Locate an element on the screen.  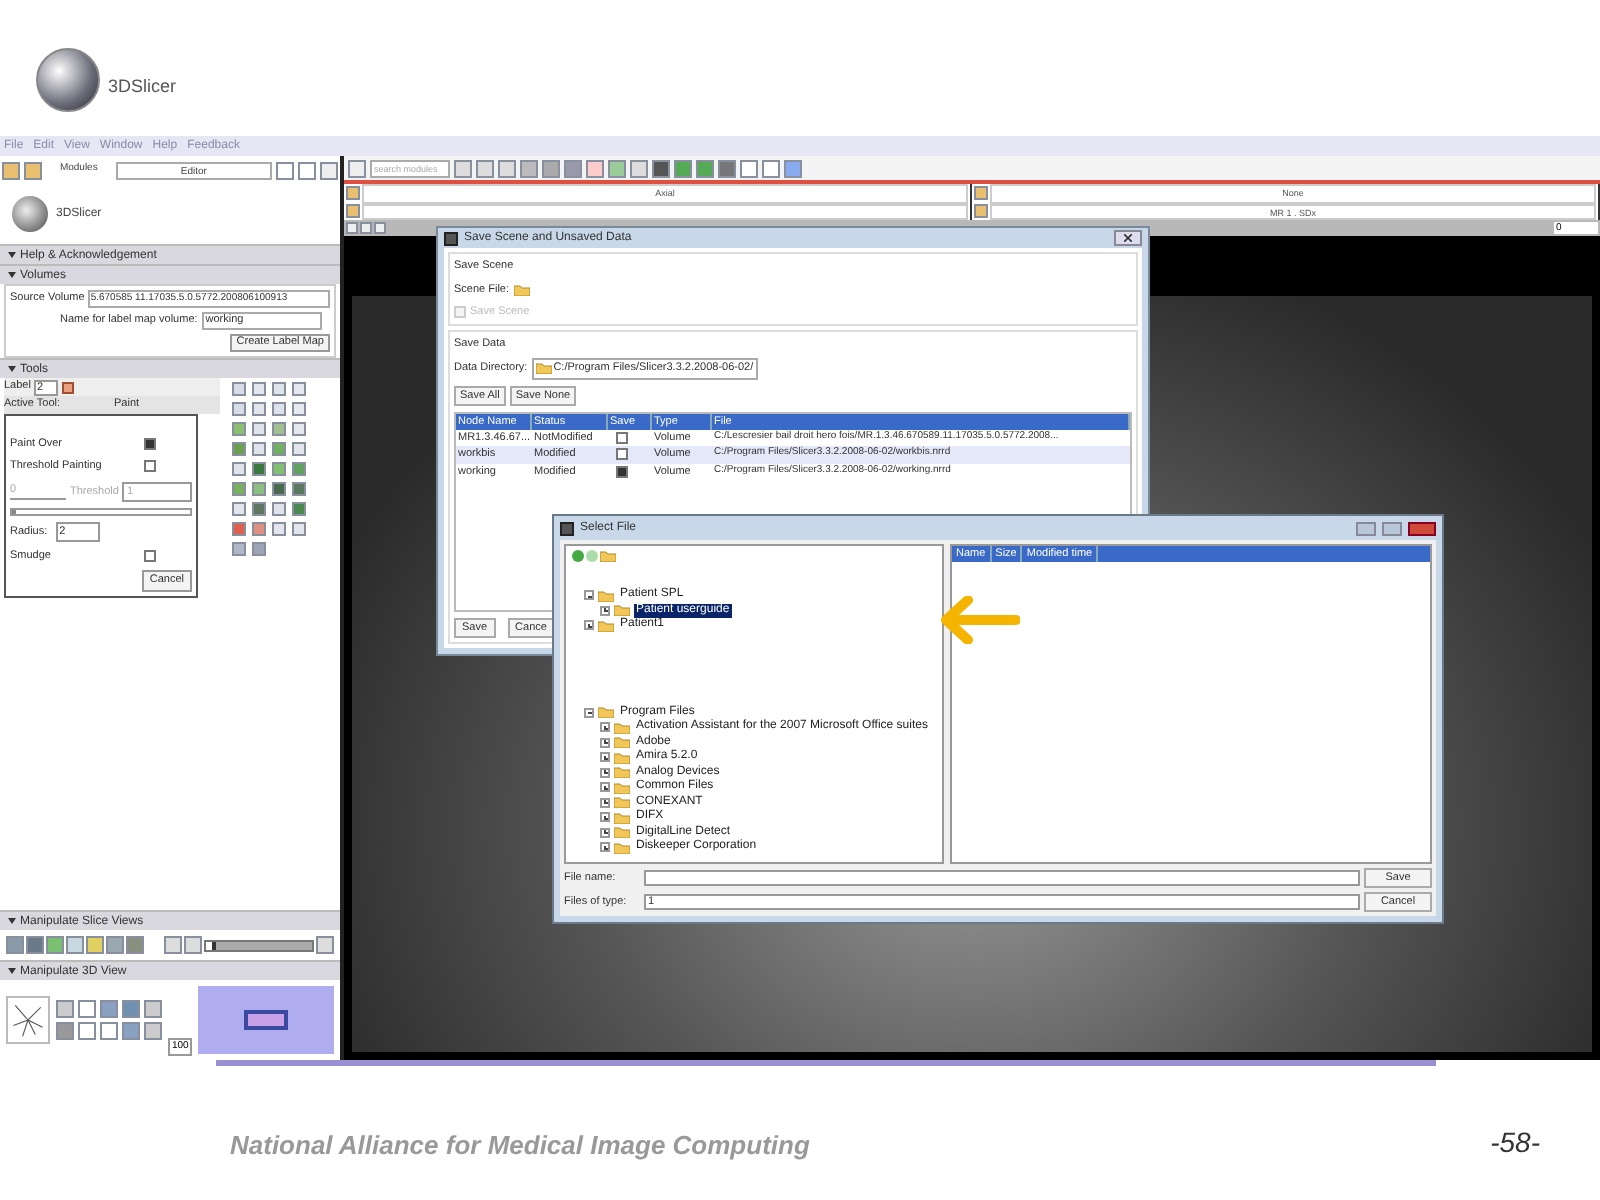
history-icon is located at coordinates (329, 170).